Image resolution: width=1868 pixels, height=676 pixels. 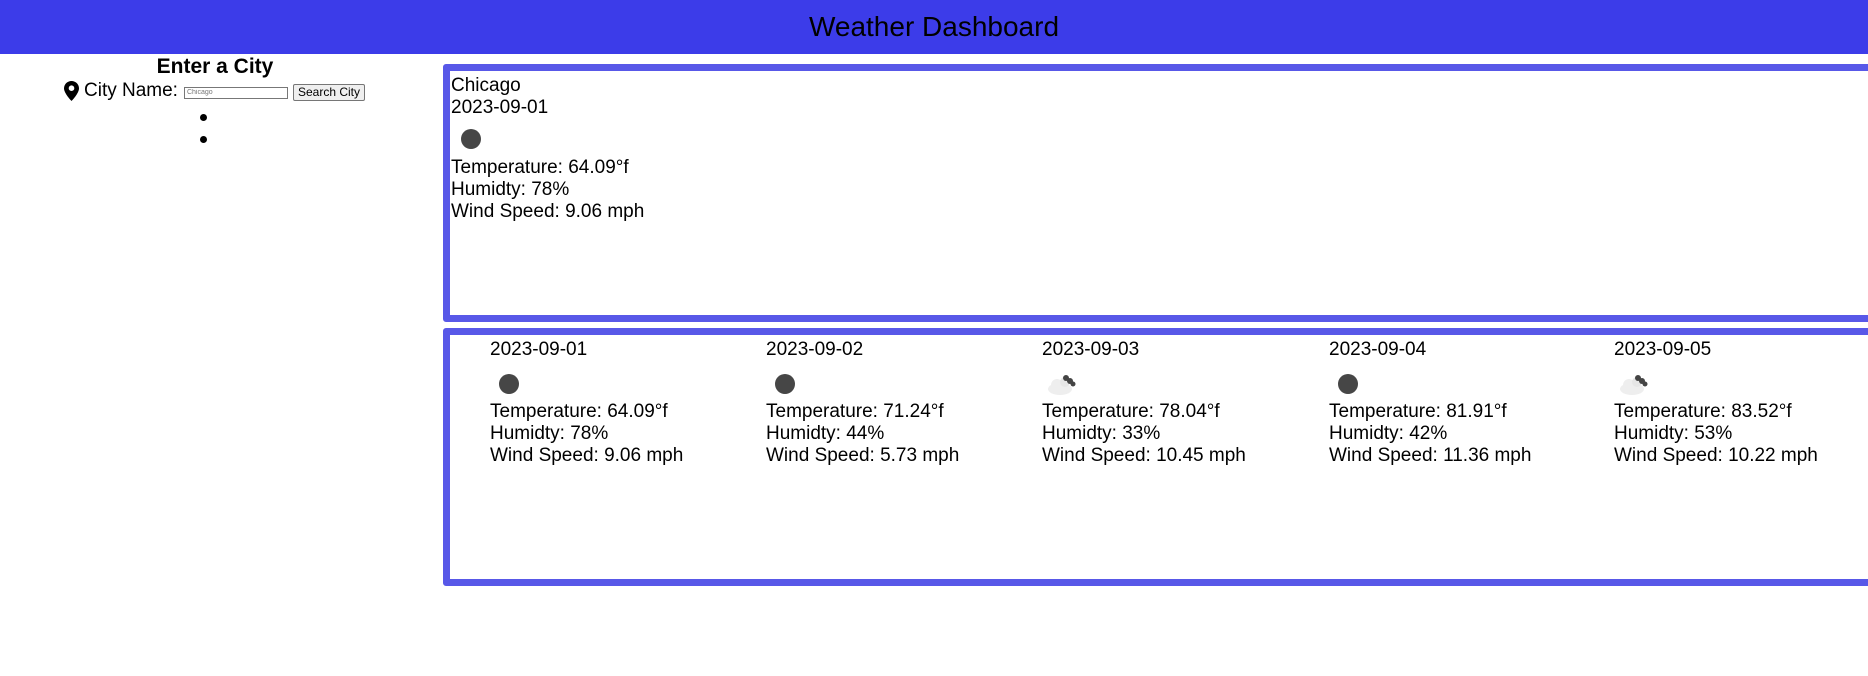 What do you see at coordinates (587, 455) in the screenshot?
I see `forecast-wind-speed: Wind Speed: 9.06 mph` at bounding box center [587, 455].